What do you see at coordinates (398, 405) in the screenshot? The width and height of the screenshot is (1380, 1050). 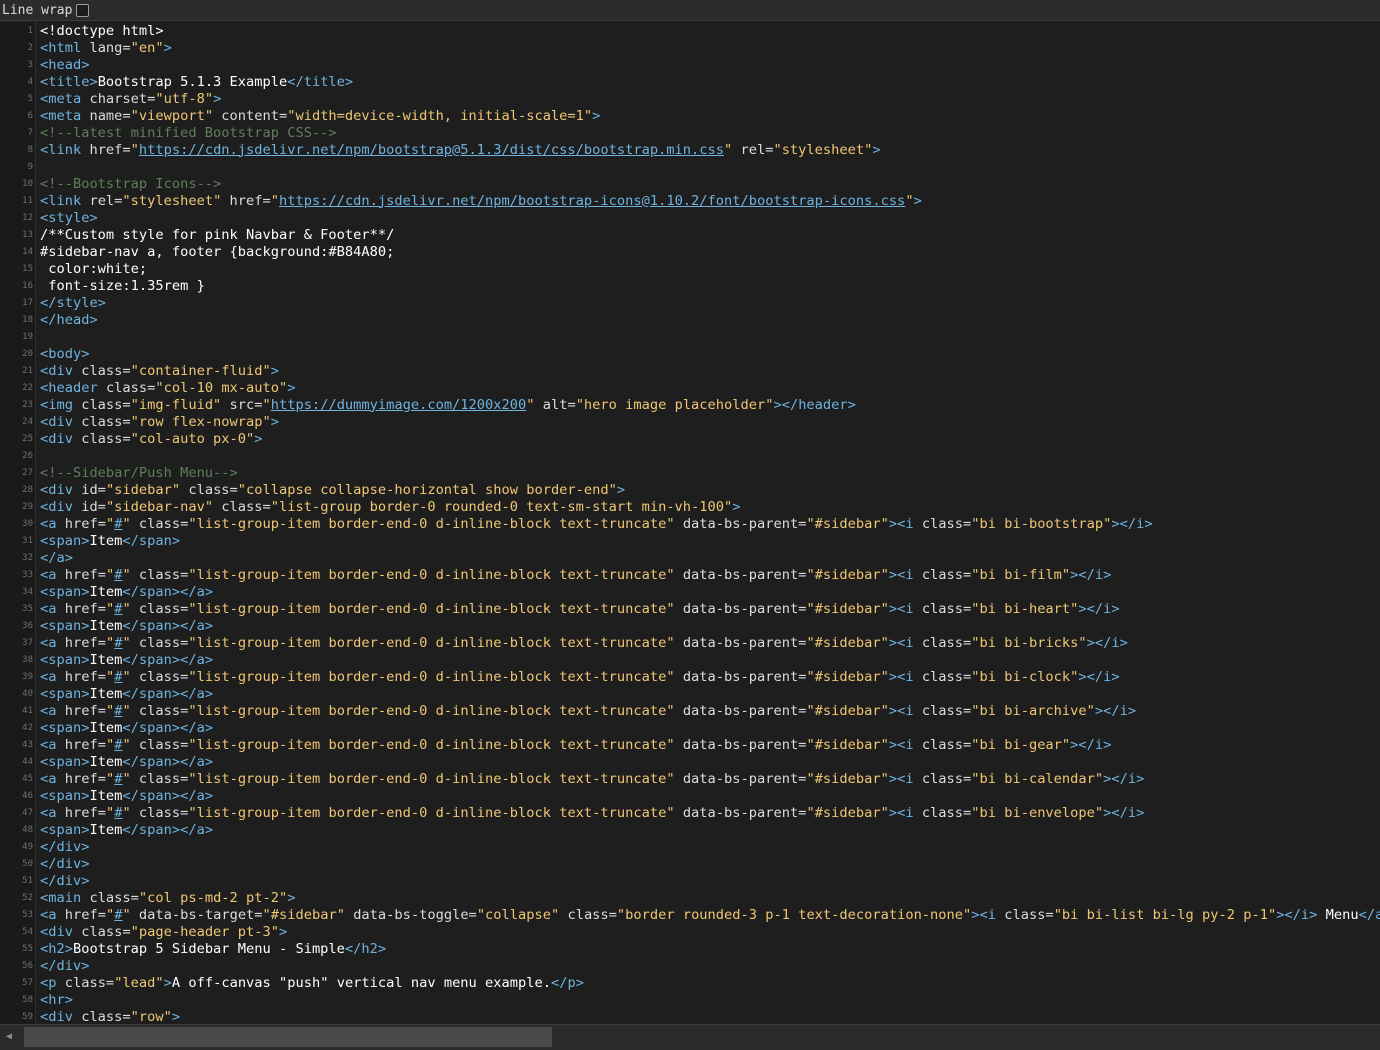 I see `code-link: https://dummyimage.com/1200x200` at bounding box center [398, 405].